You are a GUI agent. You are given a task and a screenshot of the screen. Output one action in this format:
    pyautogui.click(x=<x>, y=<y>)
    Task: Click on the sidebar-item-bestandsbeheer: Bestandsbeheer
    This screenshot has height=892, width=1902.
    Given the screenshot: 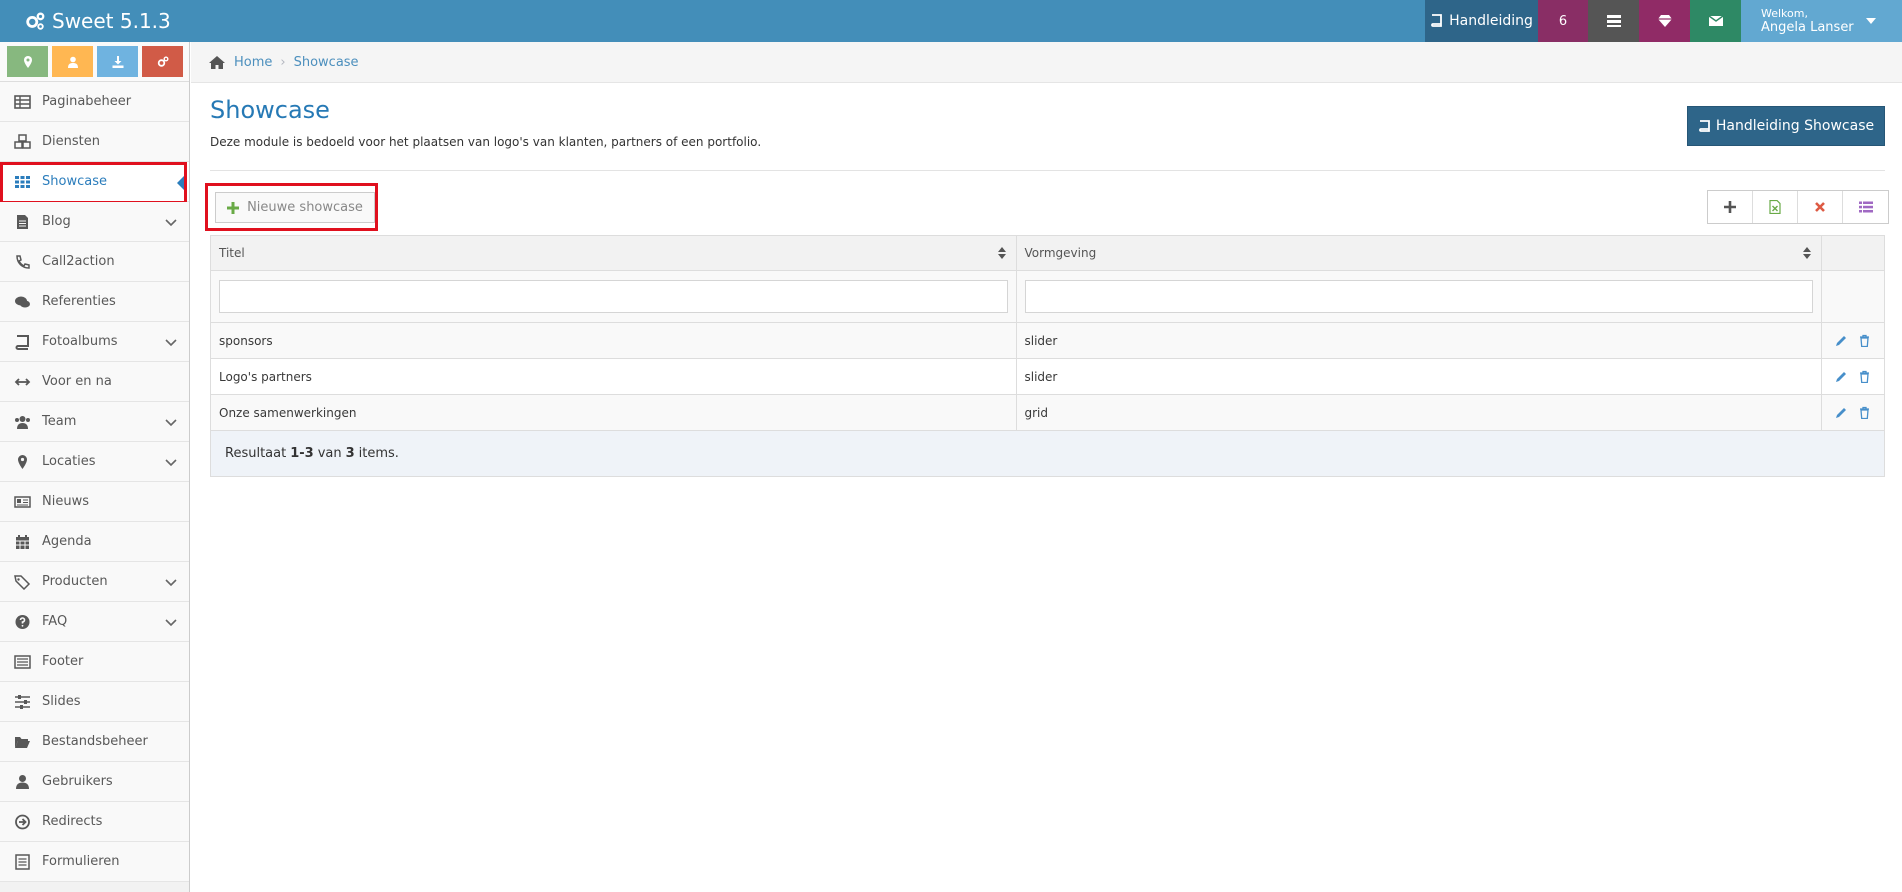 What is the action you would take?
    pyautogui.click(x=94, y=742)
    